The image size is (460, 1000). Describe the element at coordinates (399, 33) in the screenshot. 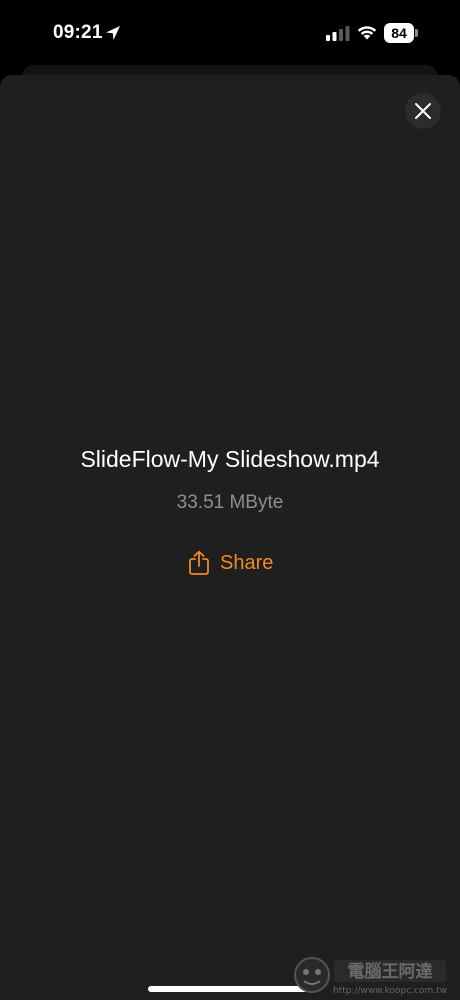

I see `battery-level: 84` at that location.